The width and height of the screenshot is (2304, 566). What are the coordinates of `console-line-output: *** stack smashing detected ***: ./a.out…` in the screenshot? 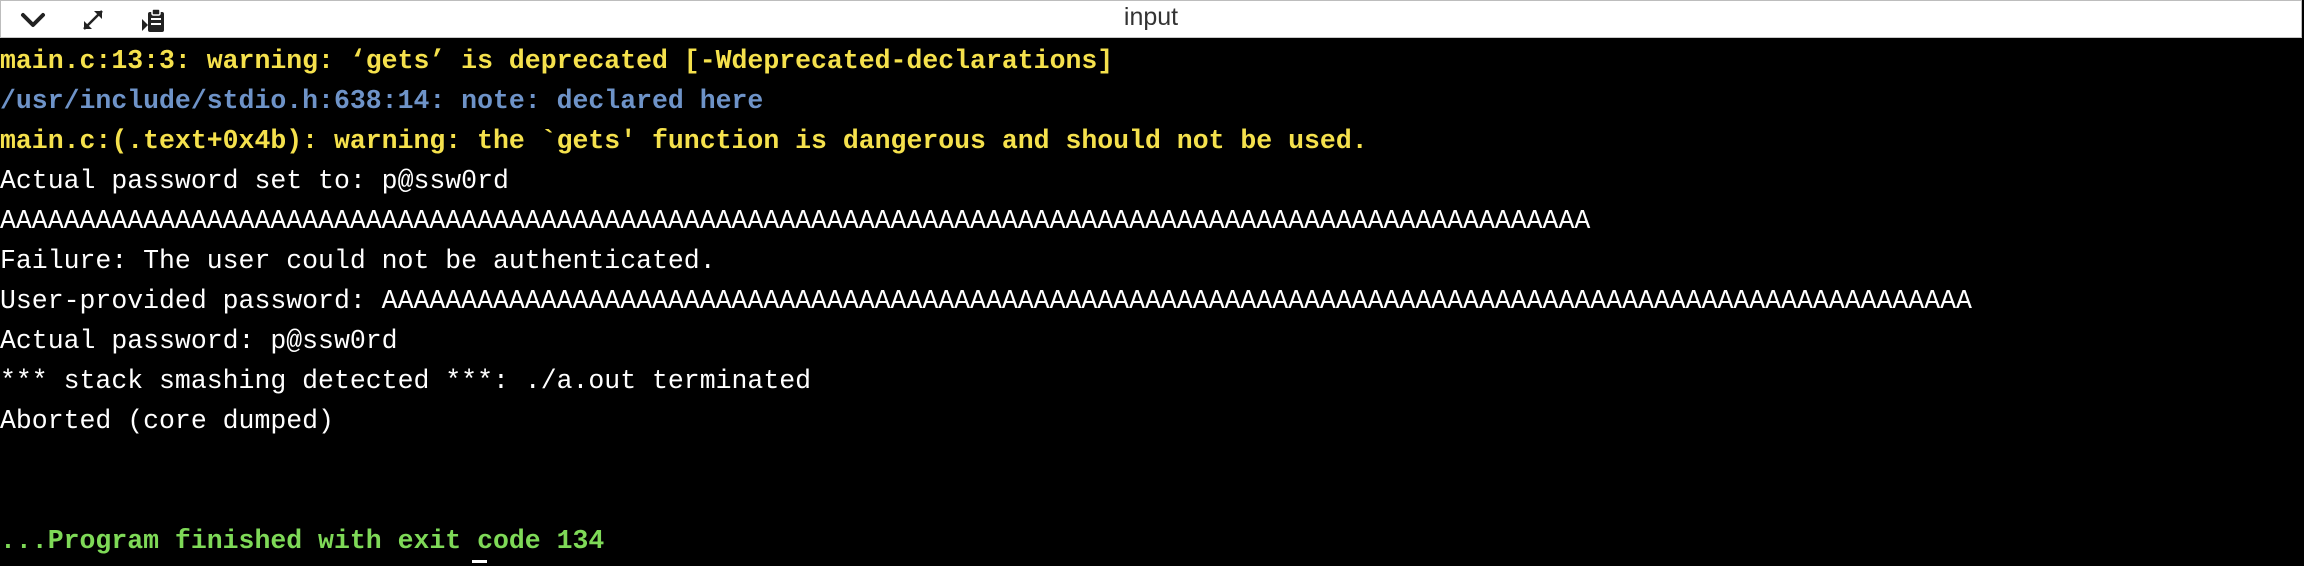 It's located at (406, 381).